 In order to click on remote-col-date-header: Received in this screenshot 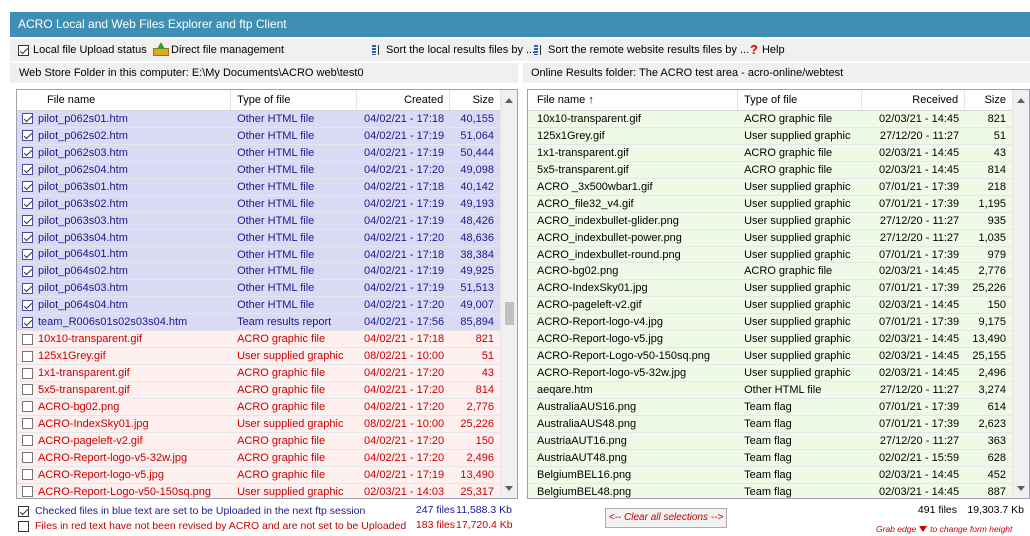, I will do `click(914, 100)`.